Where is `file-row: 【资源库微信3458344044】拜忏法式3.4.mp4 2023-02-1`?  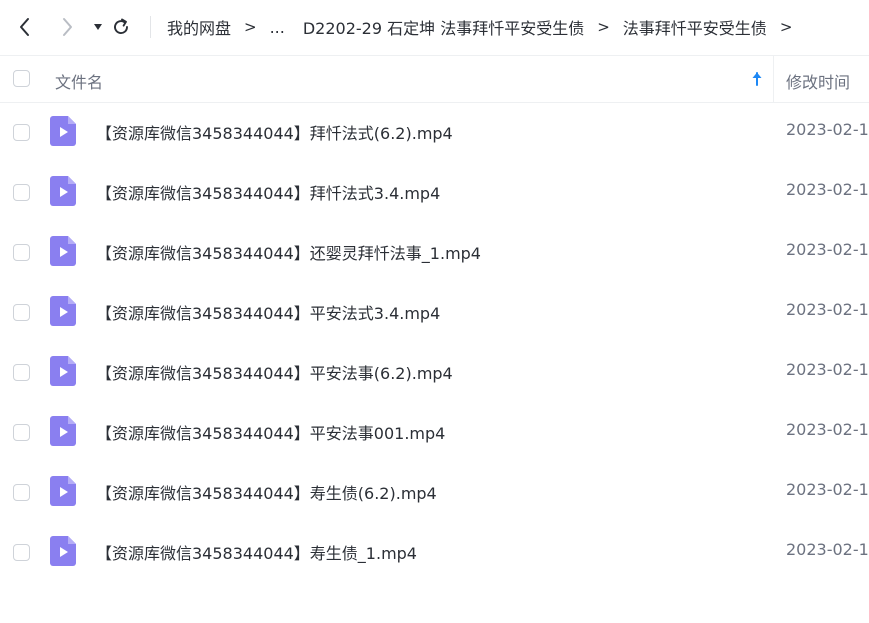
file-row: 【资源库微信3458344044】拜忏法式3.4.mp4 2023-02-1 is located at coordinates (434, 192).